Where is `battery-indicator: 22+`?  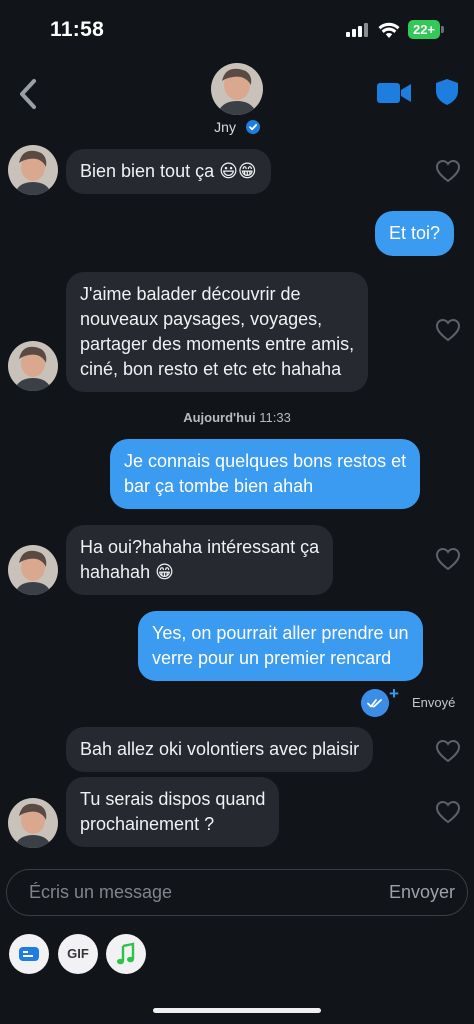
battery-indicator: 22+ is located at coordinates (424, 29).